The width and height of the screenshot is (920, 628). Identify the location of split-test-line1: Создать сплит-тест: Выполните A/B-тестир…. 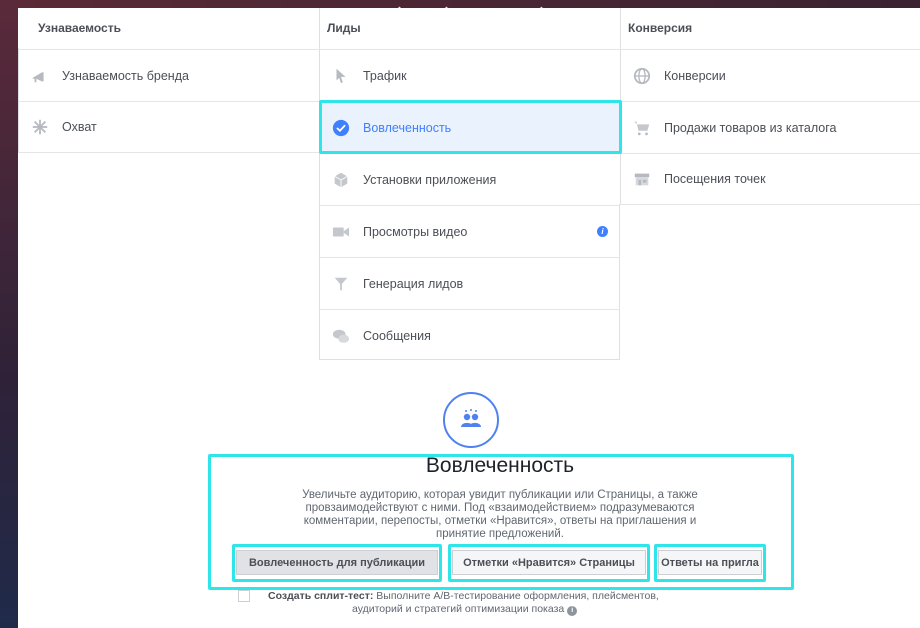
(463, 596).